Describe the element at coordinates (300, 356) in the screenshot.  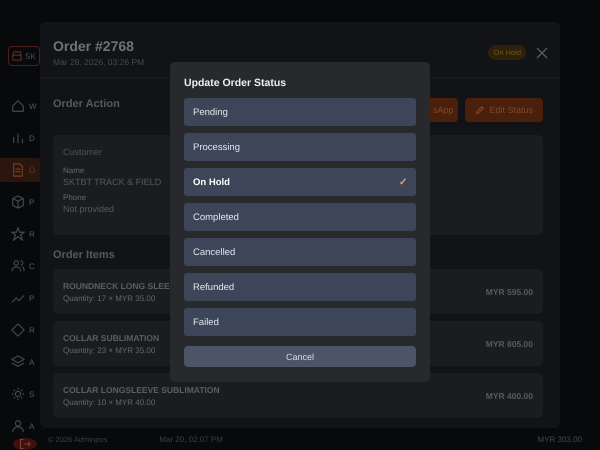
I see `cancel-button: Cancel` at that location.